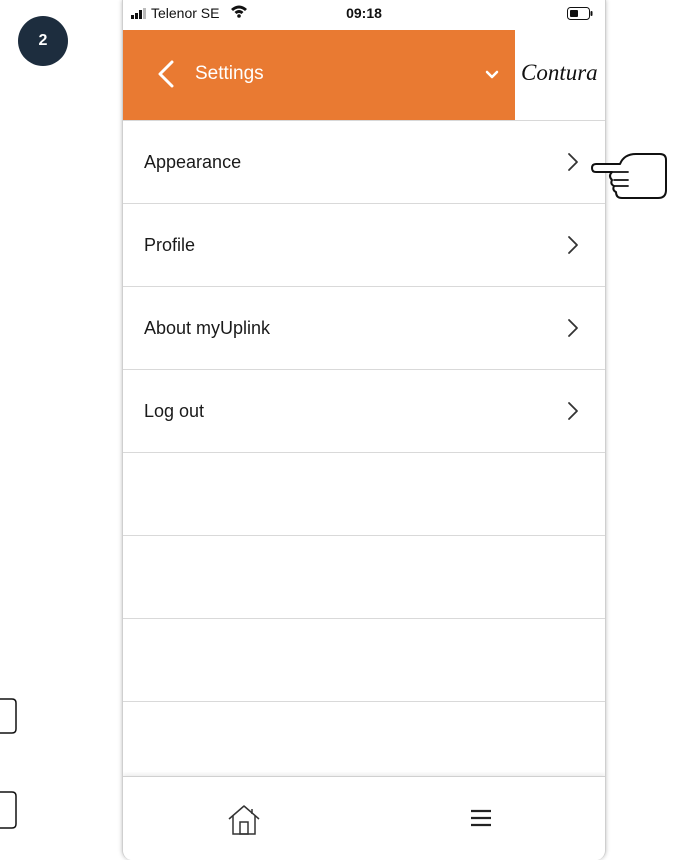  I want to click on status-time: 09:18, so click(364, 13).